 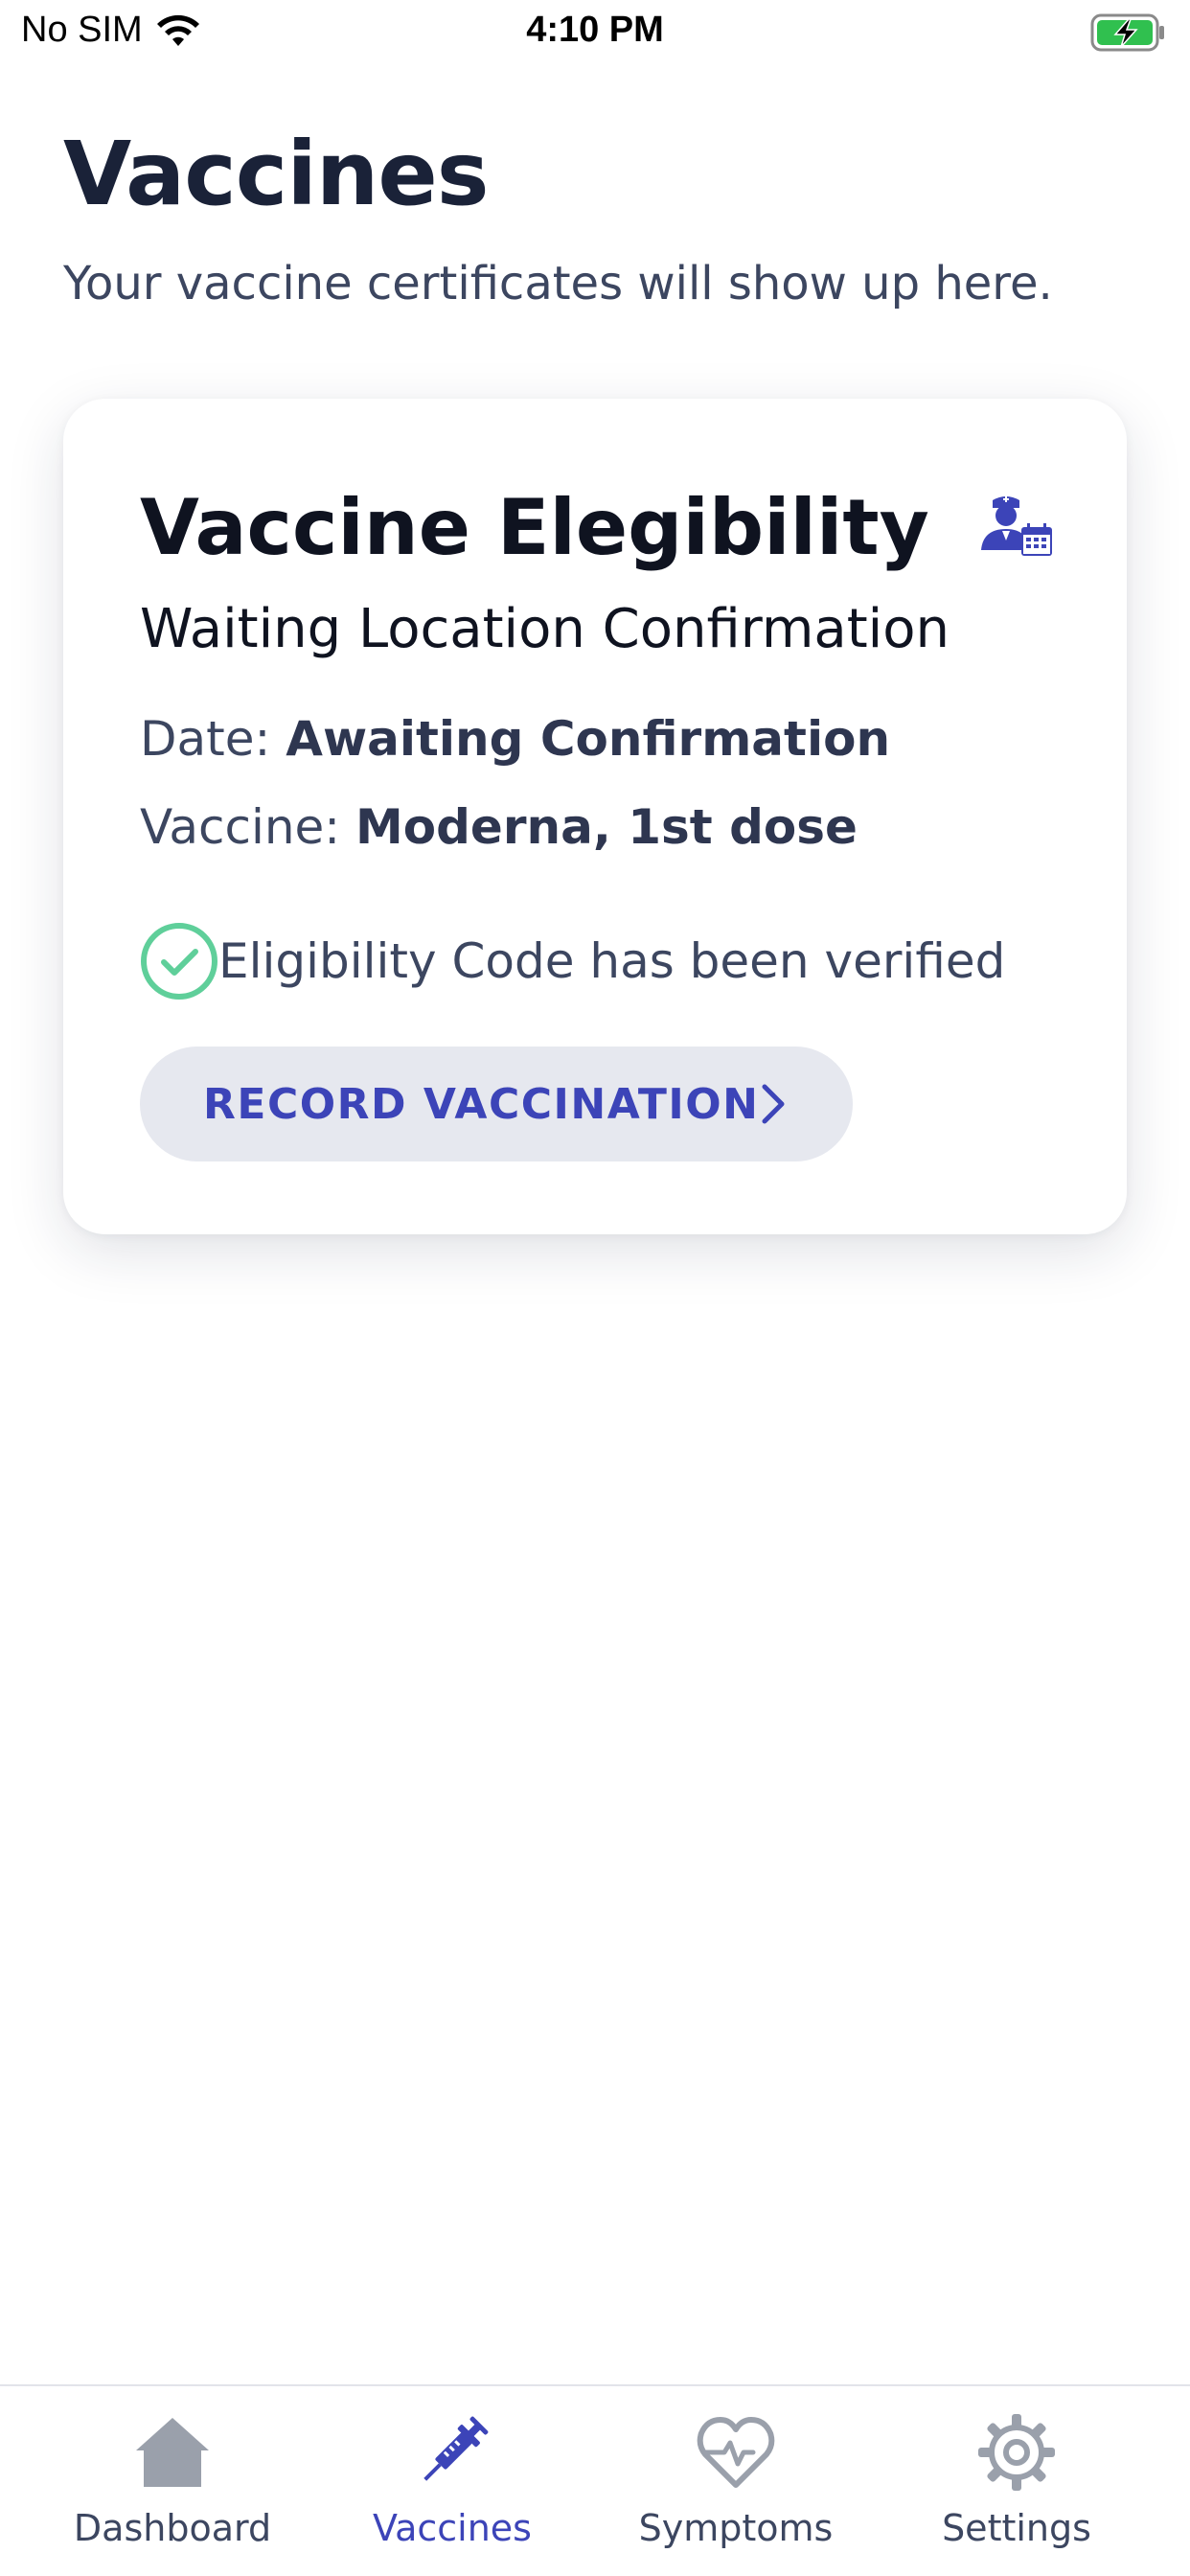 What do you see at coordinates (545, 629) in the screenshot?
I see `eligibility-status: Waiting Location Confirmation` at bounding box center [545, 629].